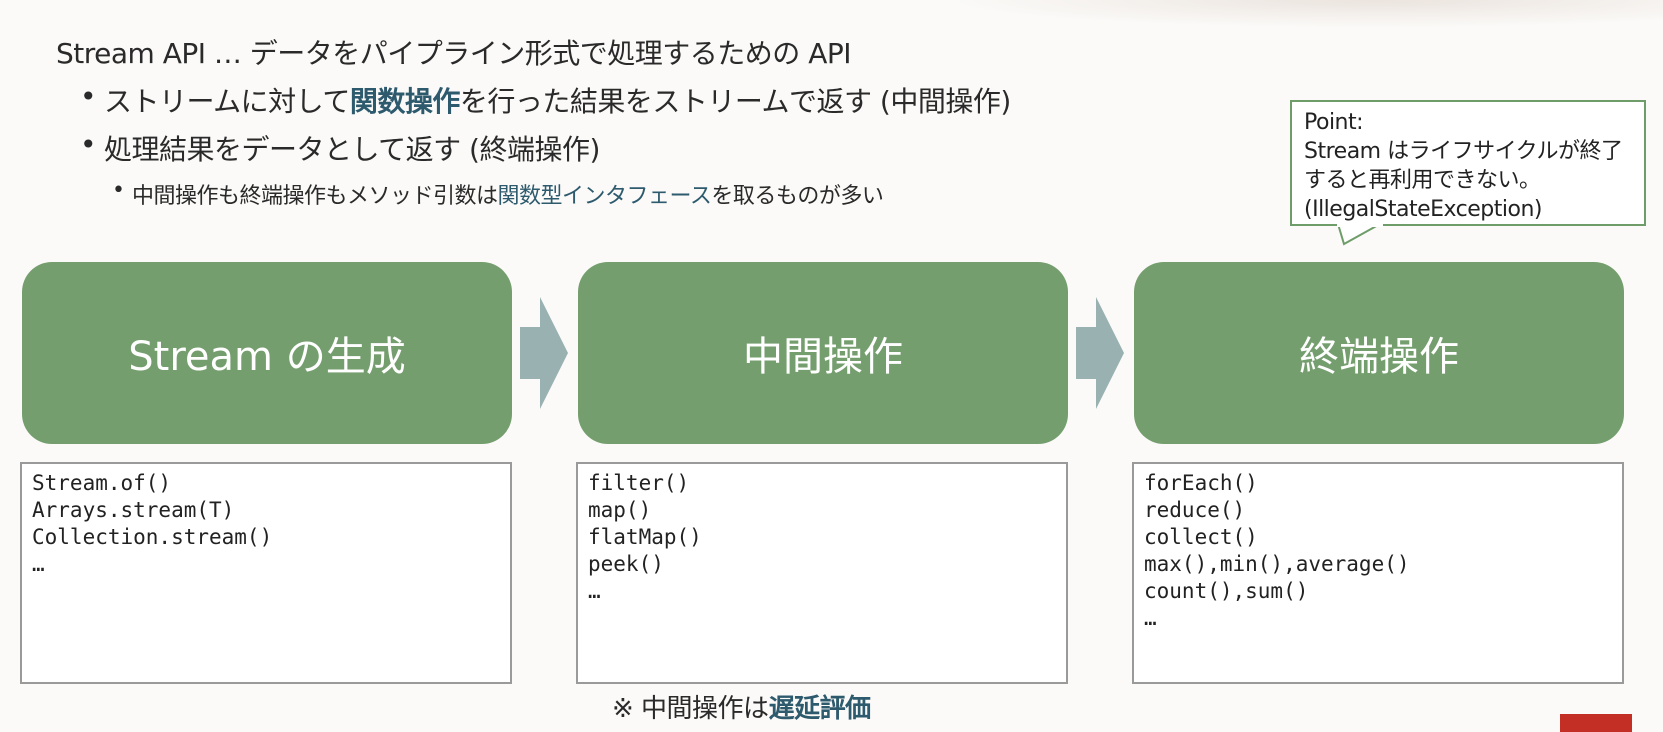 Image resolution: width=1663 pixels, height=732 pixels. I want to click on method-item: peek(), so click(626, 564).